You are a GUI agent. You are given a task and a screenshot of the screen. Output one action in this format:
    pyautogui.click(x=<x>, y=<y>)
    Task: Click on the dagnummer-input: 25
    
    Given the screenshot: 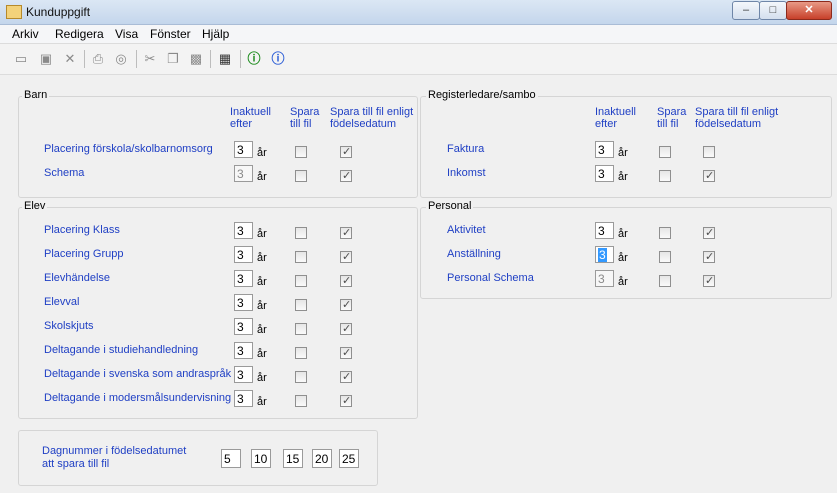 What is the action you would take?
    pyautogui.click(x=349, y=458)
    